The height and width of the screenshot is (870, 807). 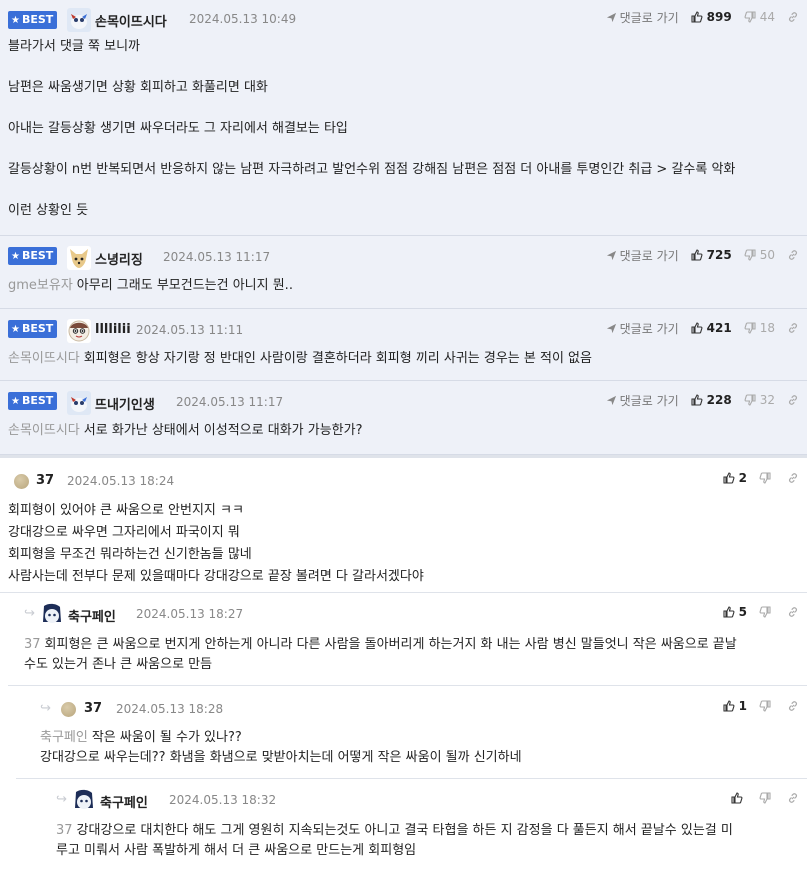 What do you see at coordinates (711, 255) in the screenshot?
I see `like-button: 725` at bounding box center [711, 255].